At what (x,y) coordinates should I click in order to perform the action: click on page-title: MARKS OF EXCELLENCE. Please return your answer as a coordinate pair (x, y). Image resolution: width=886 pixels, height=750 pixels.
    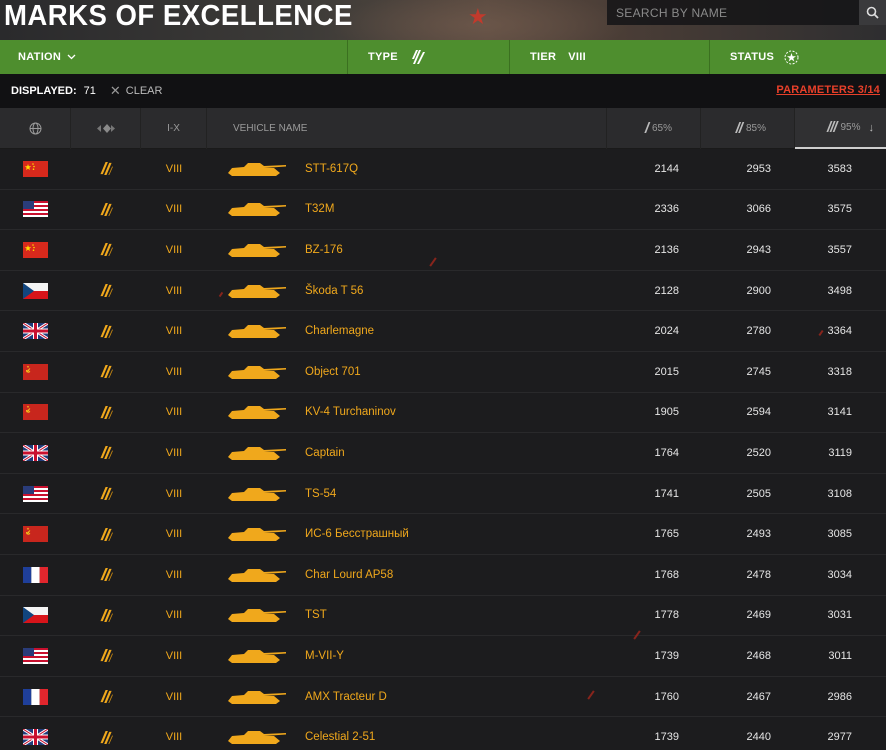
    Looking at the image, I should click on (178, 16).